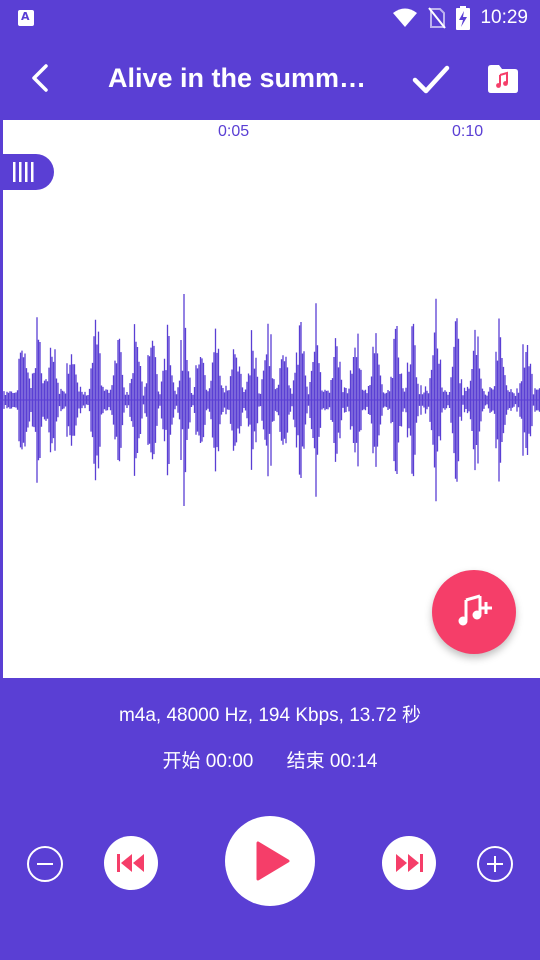 The image size is (540, 960). I want to click on music-folder-icon, so click(503, 79).